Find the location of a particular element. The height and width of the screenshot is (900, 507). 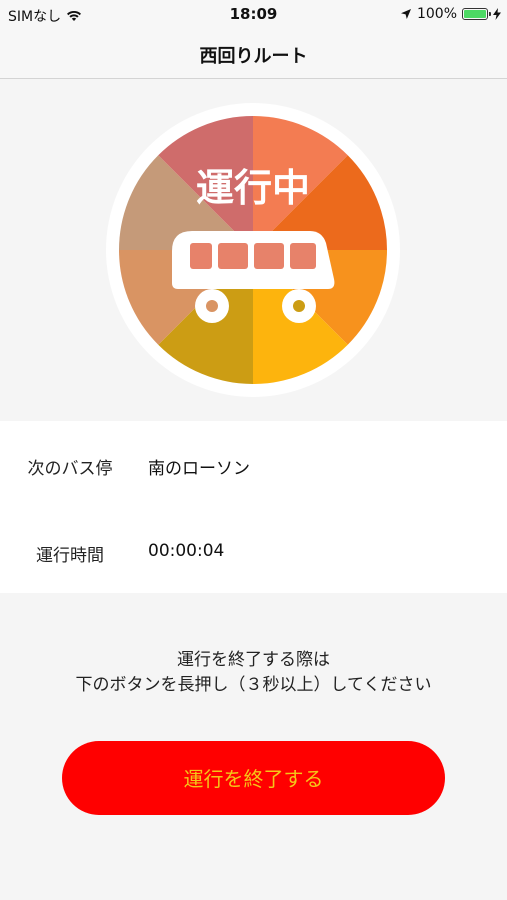

status-bar: SIMなし 18:09 100% is located at coordinates (253, 15).